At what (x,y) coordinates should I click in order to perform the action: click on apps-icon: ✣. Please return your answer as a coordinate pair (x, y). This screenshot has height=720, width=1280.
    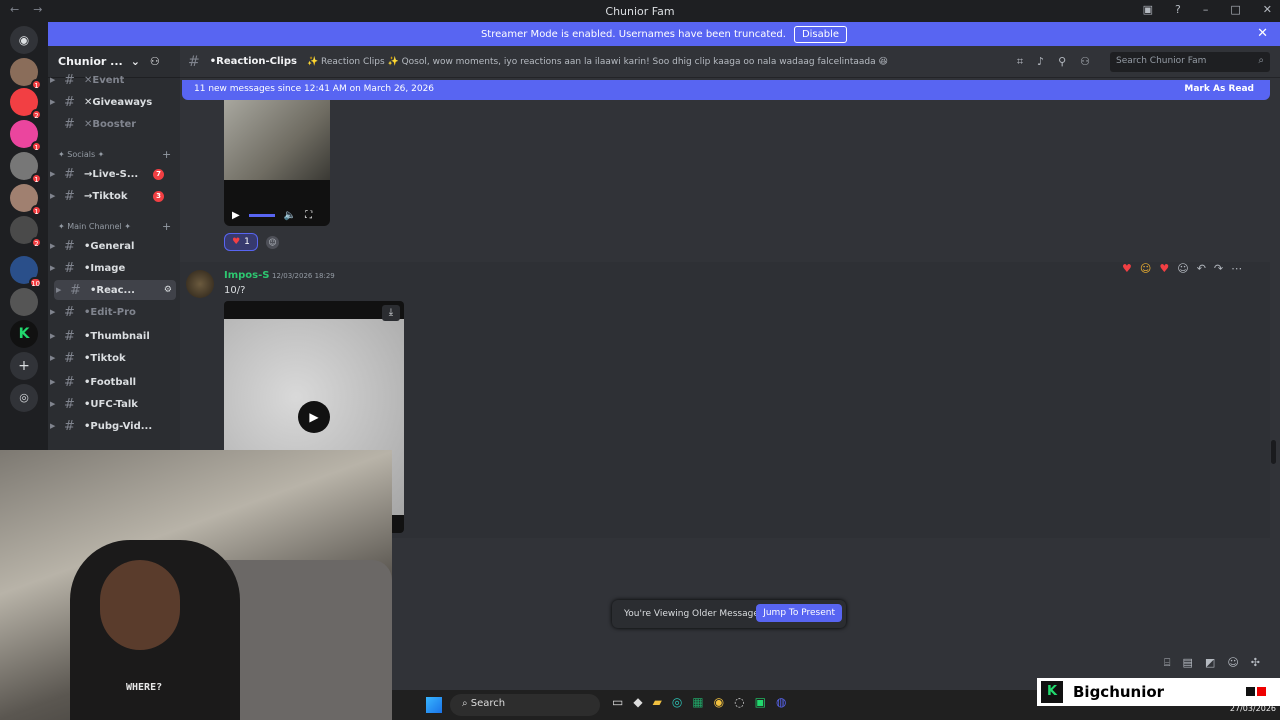
    Looking at the image, I should click on (1255, 667).